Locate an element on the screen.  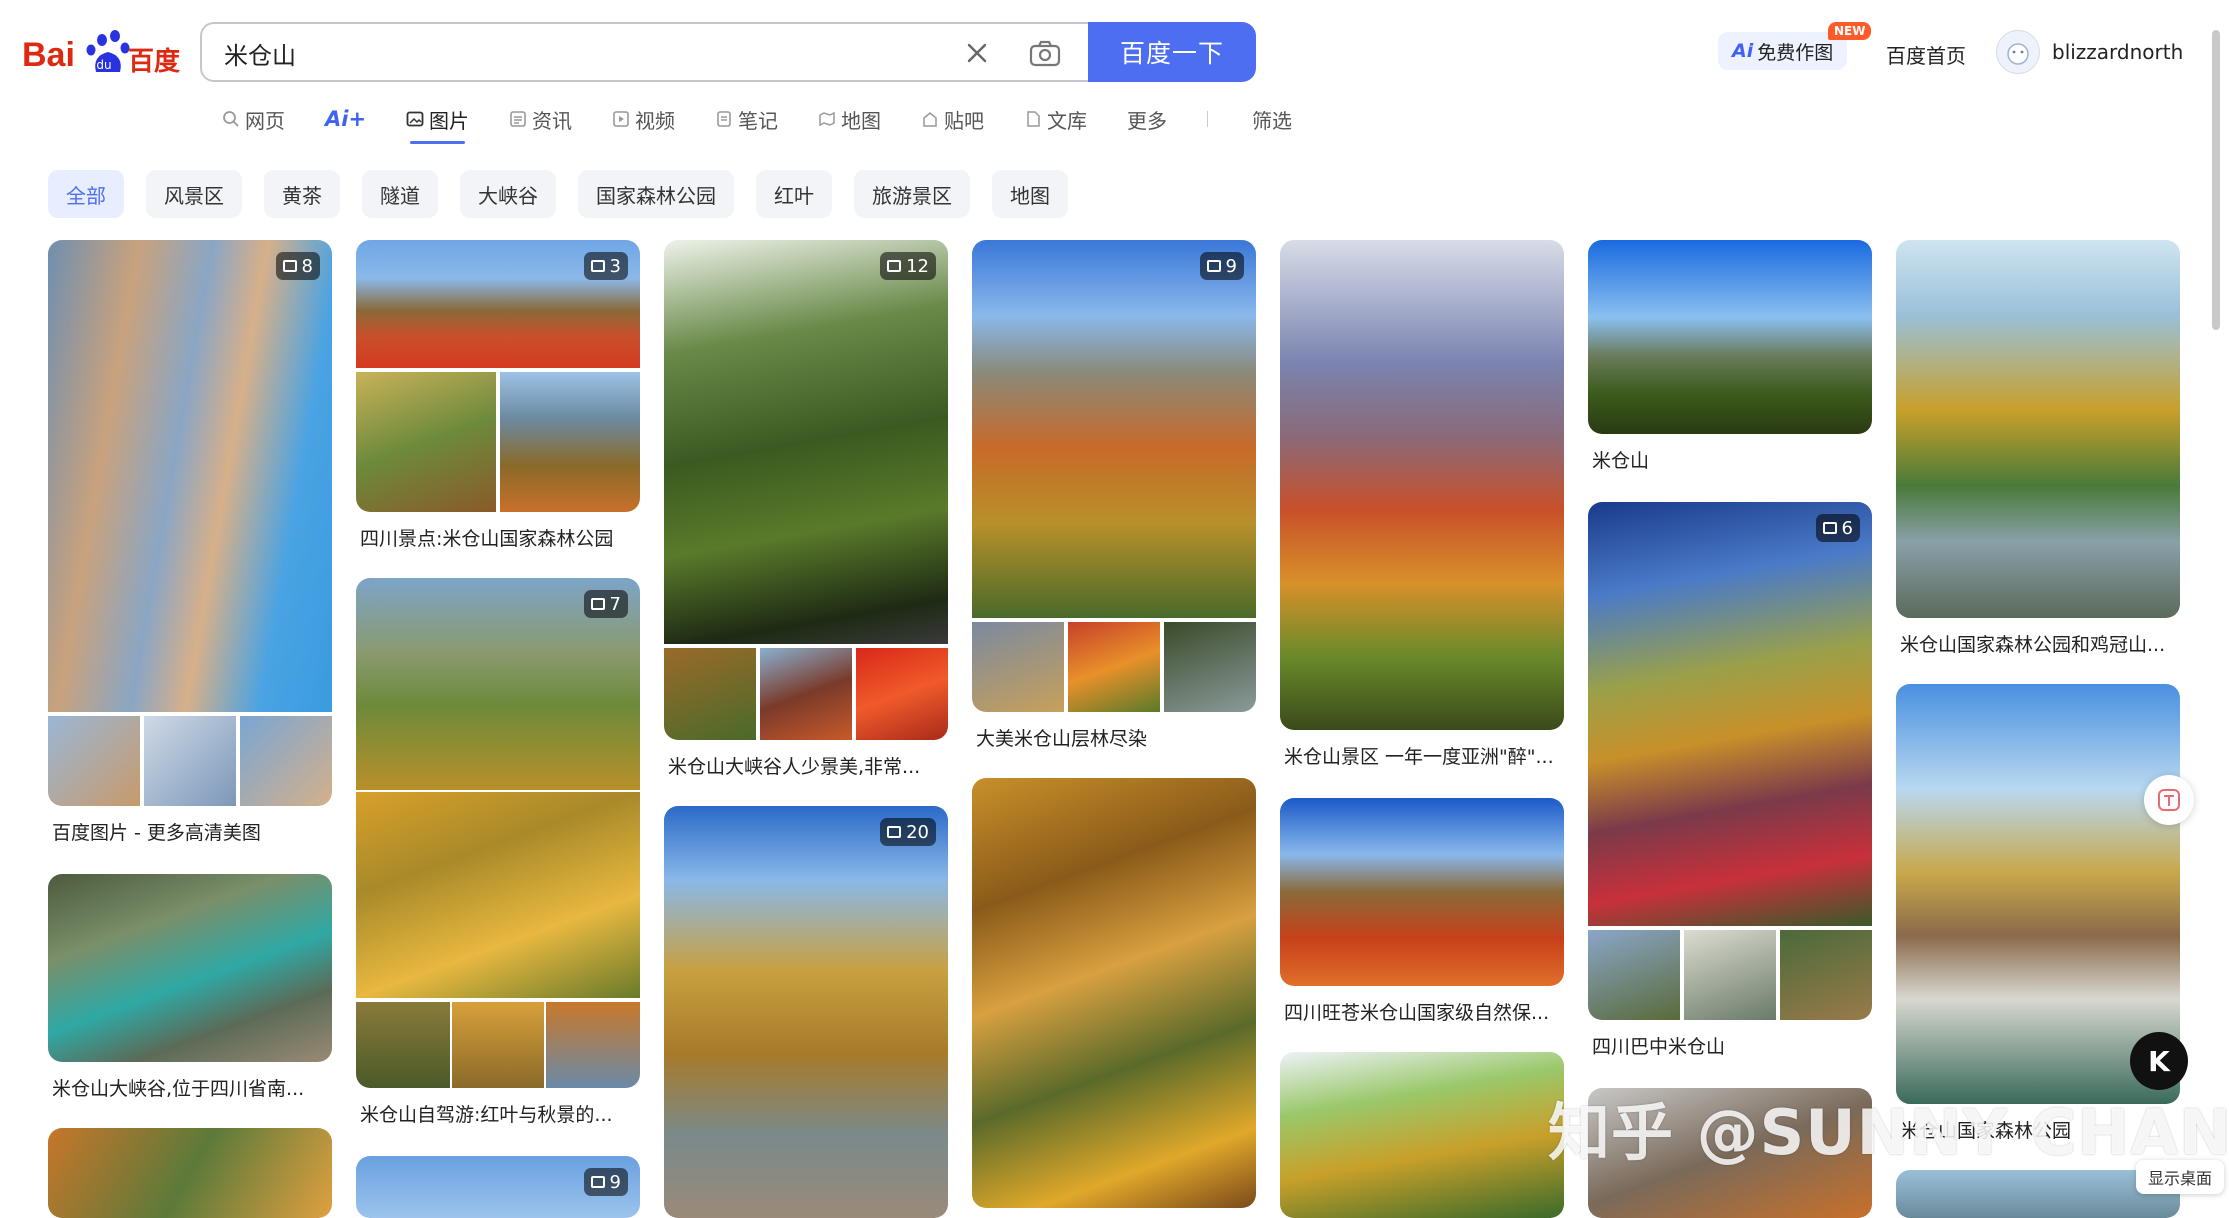
scrollbar is located at coordinates (2216, 180).